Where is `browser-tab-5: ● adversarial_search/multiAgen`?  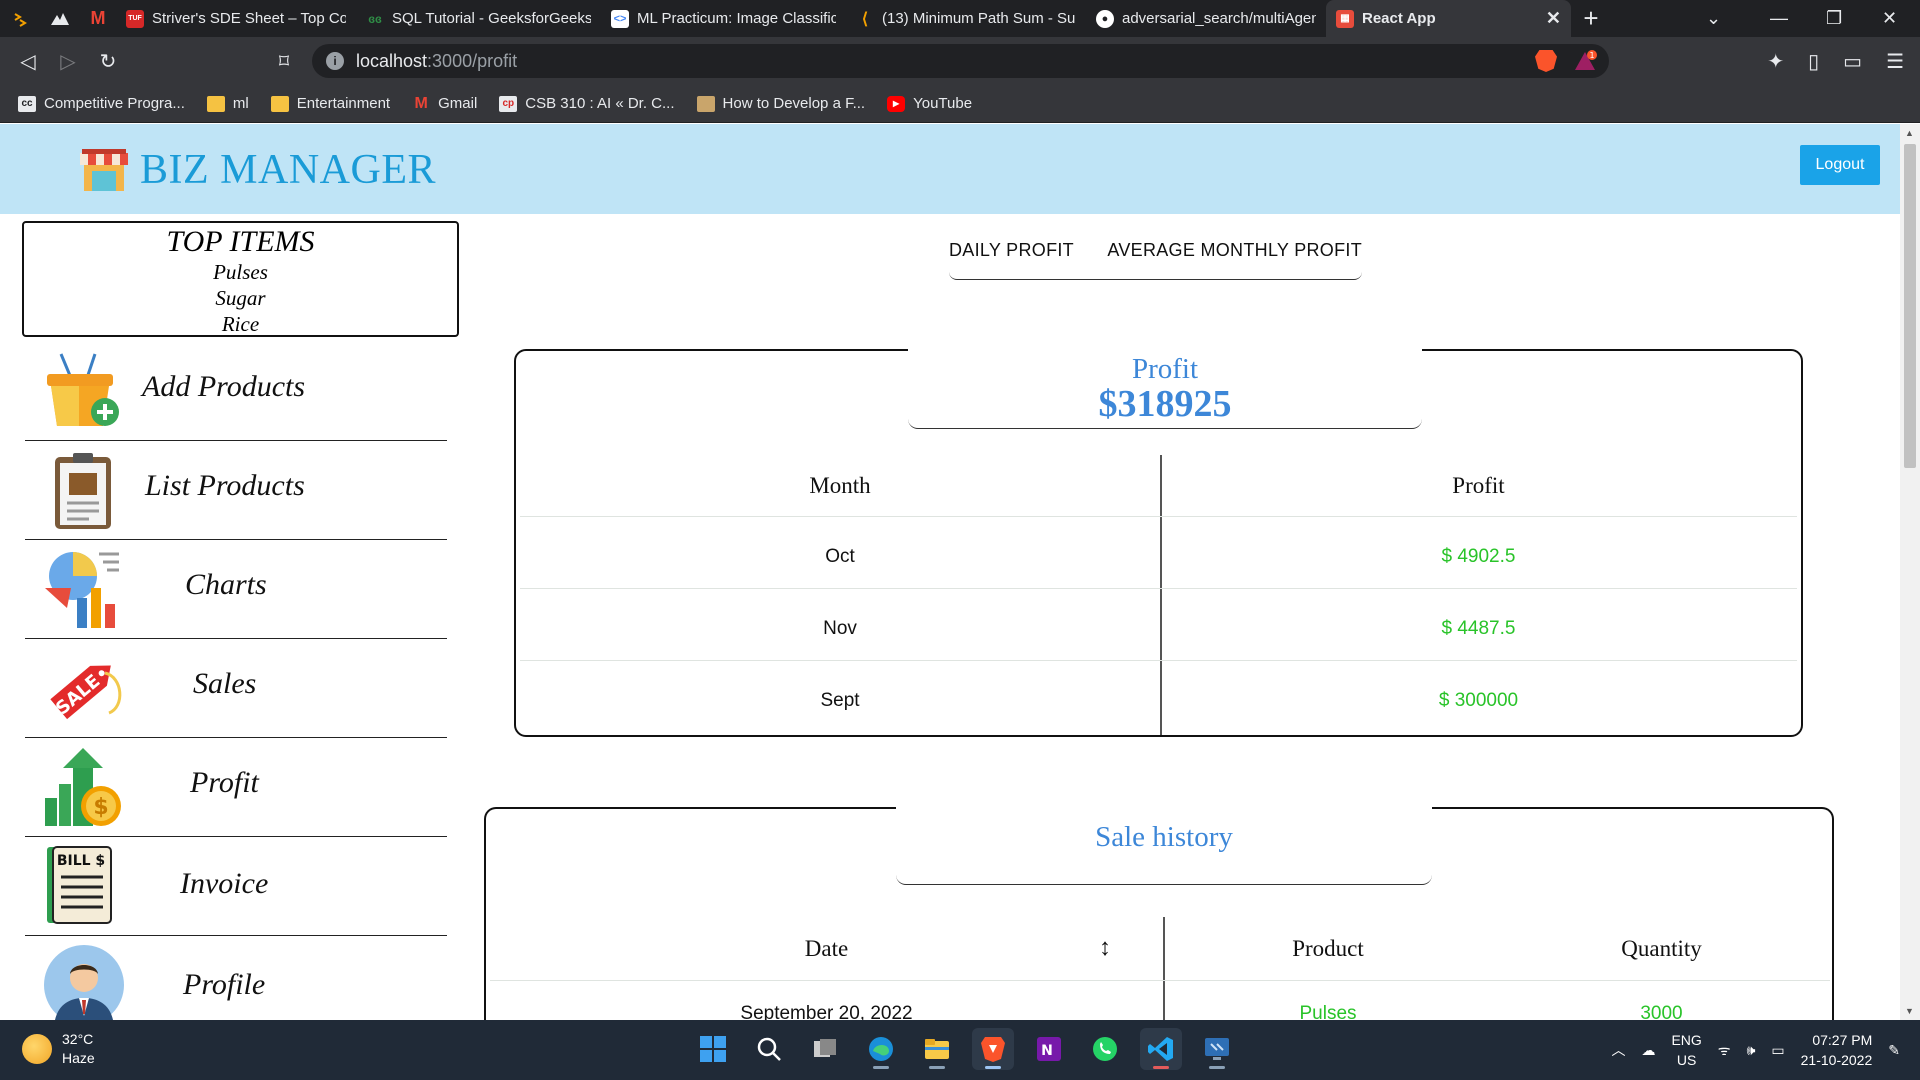 browser-tab-5: ● adversarial_search/multiAgen is located at coordinates (1206, 18).